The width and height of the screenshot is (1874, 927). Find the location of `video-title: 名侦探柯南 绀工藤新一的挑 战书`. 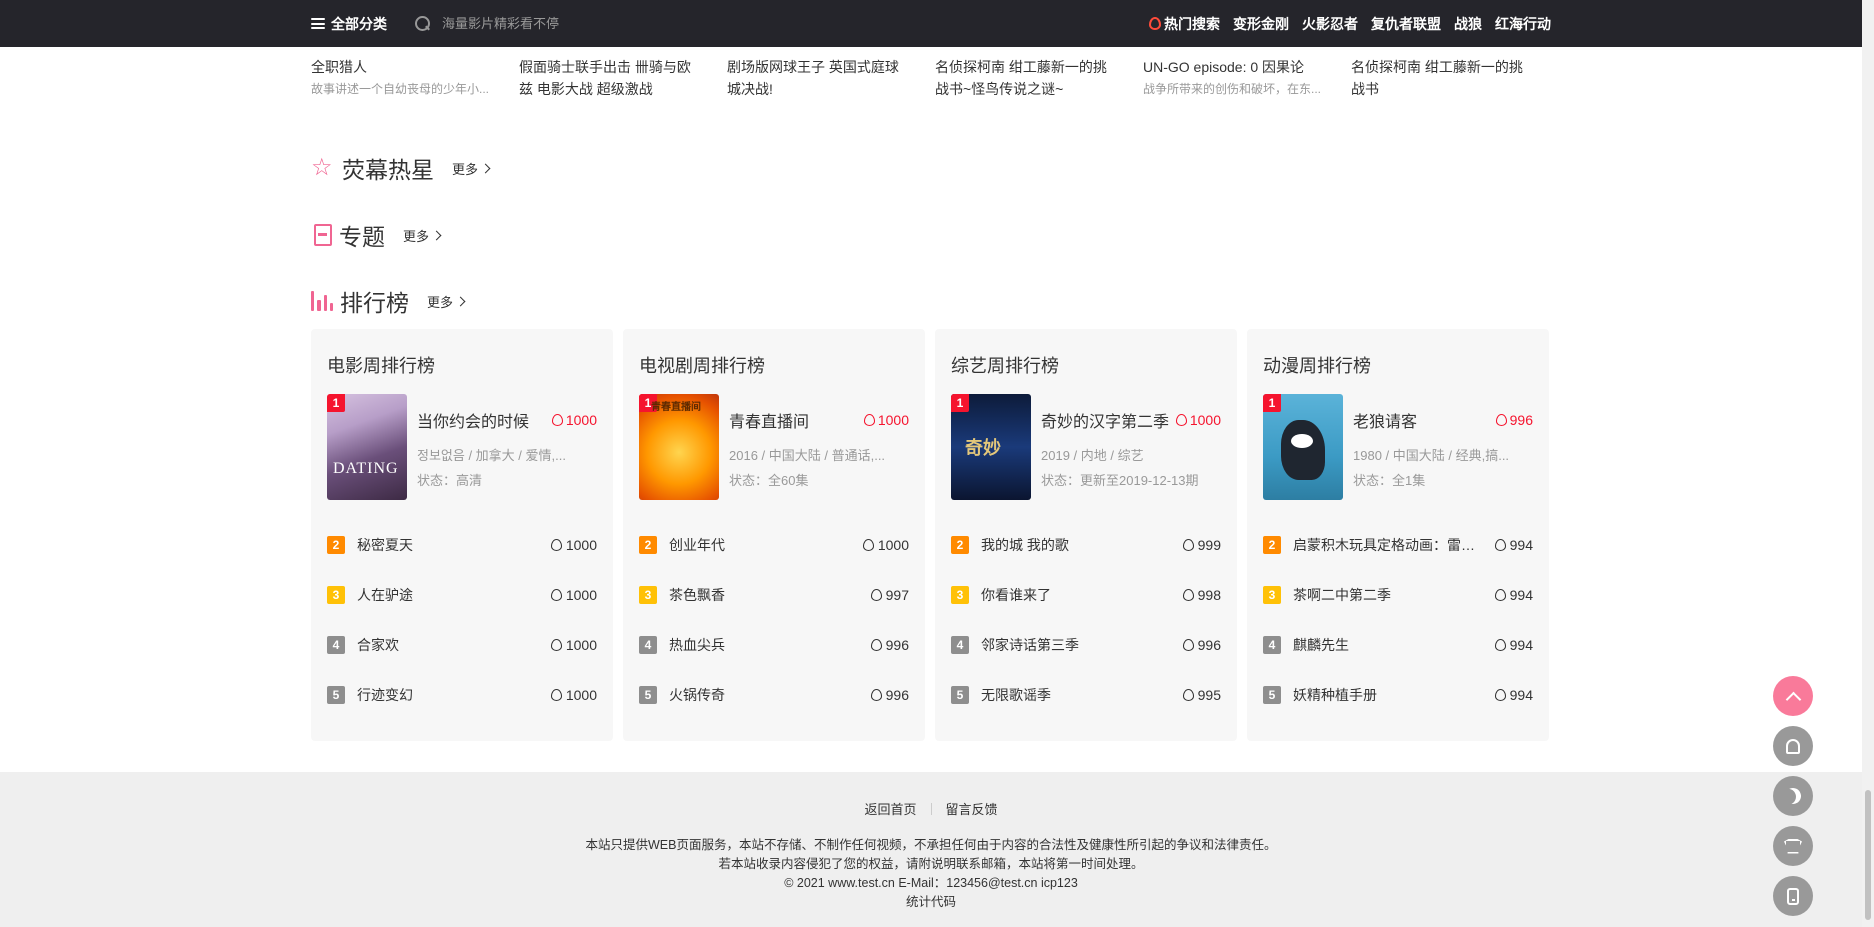

video-title: 名侦探柯南 绀工藤新一的挑 战书 is located at coordinates (1455, 78).